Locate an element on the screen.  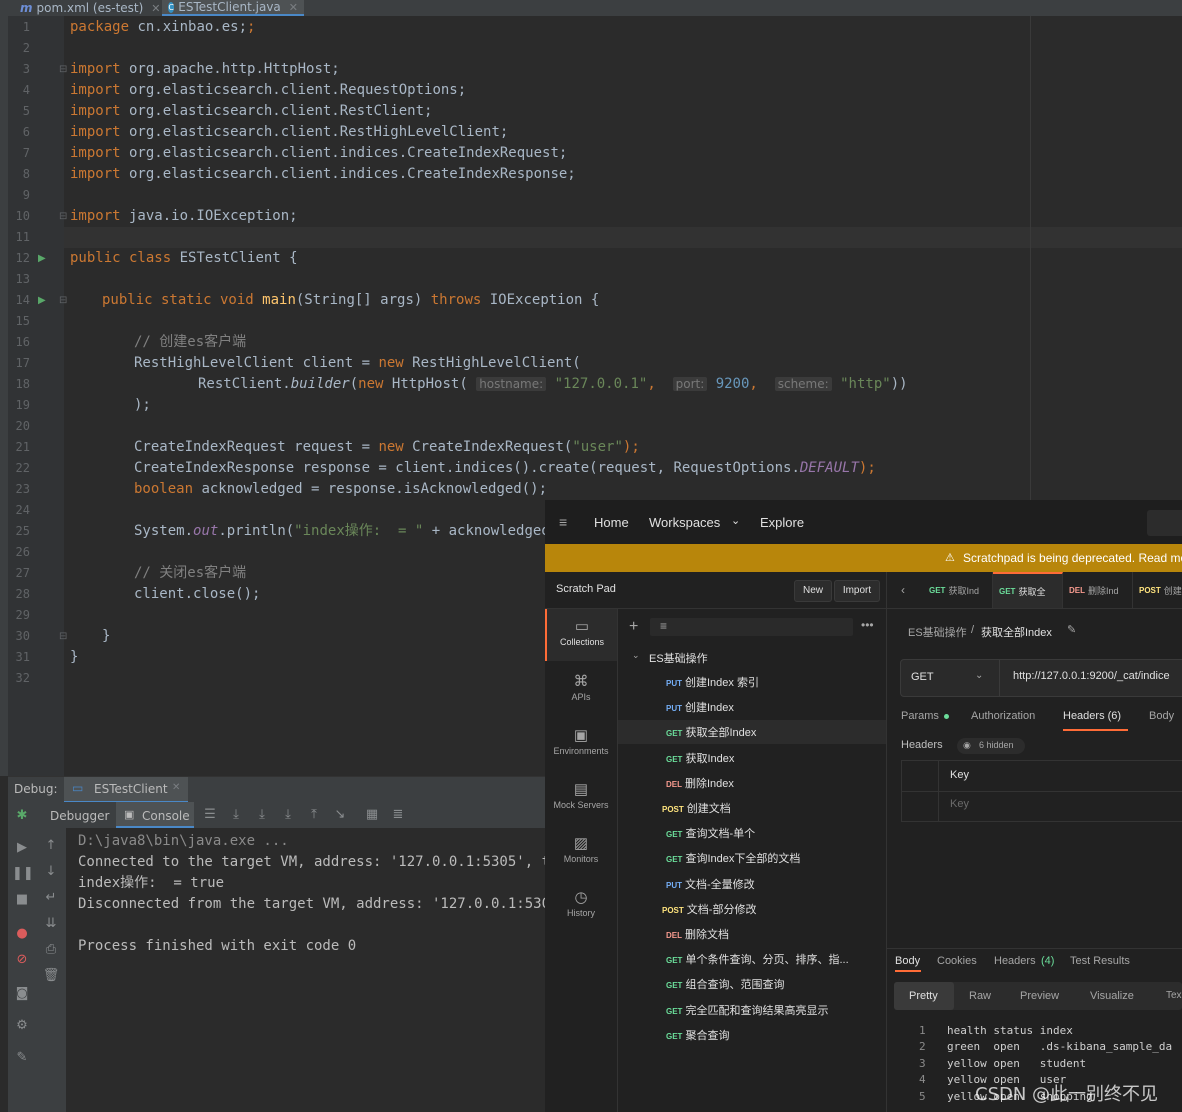
soft-wrap-icon: ↵ is located at coordinates (51, 897).